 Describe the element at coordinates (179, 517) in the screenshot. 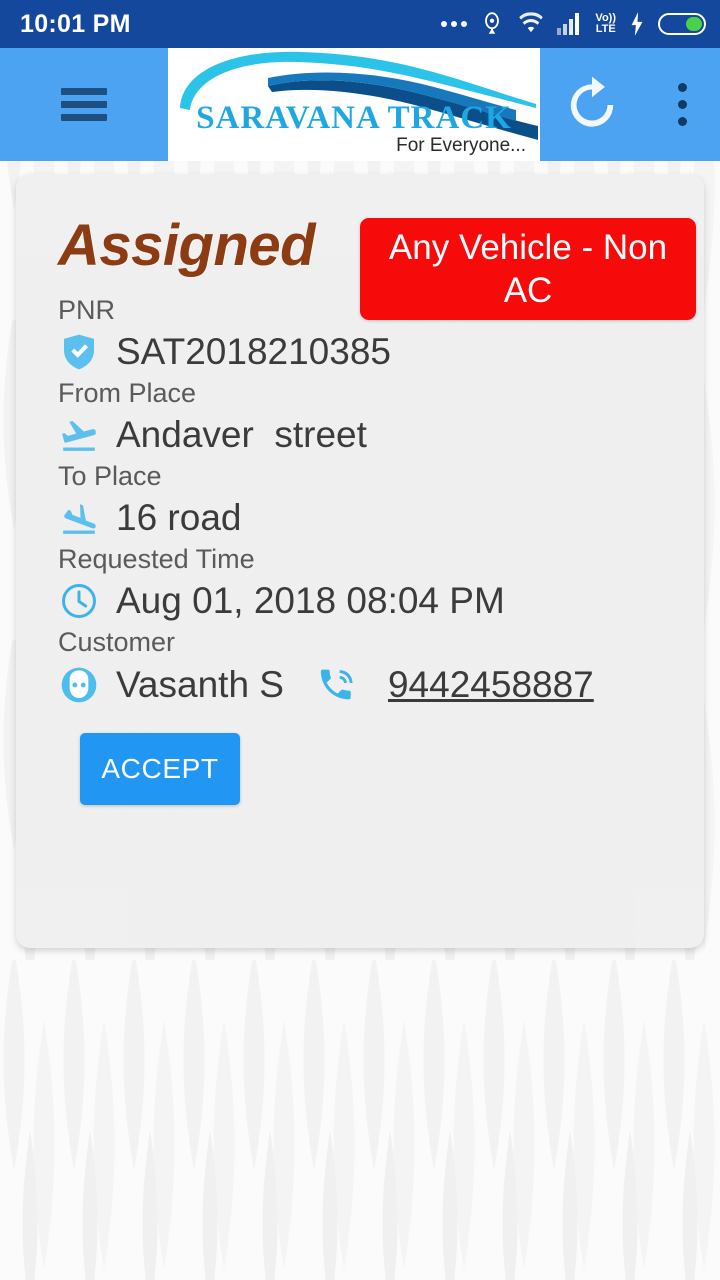

I see `field-value-to-place: 16 road` at that location.